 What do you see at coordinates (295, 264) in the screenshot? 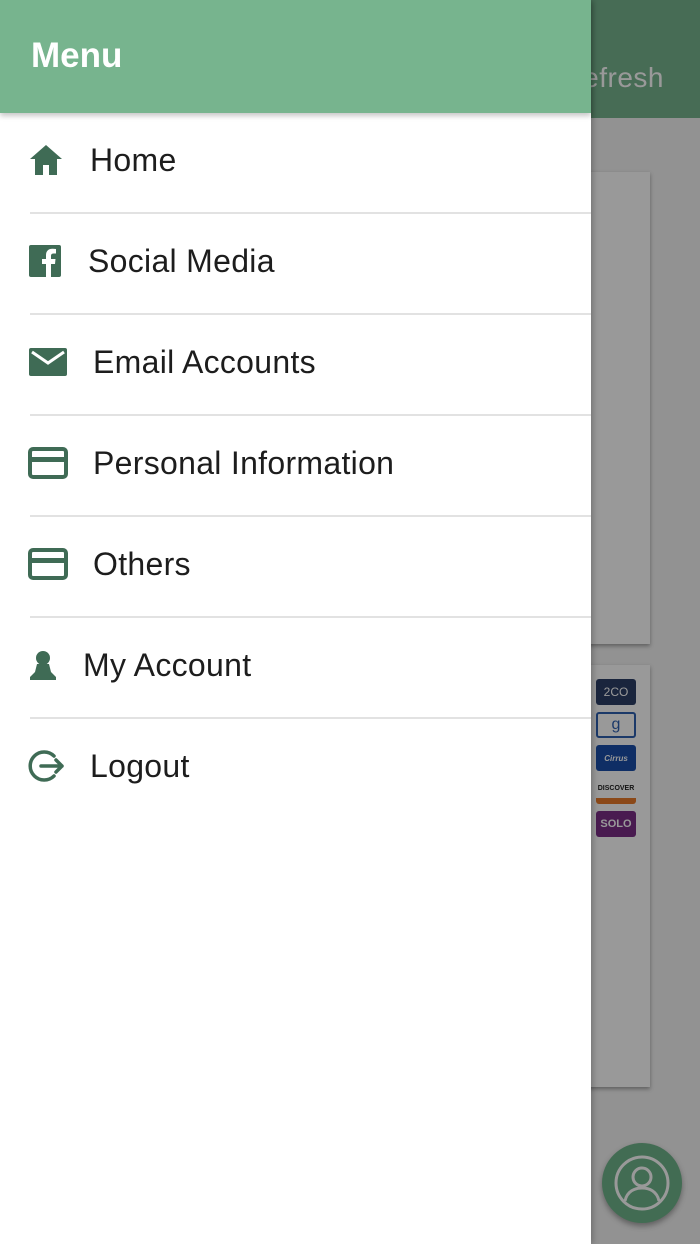
I see `menu-item-social-media: Social Media` at bounding box center [295, 264].